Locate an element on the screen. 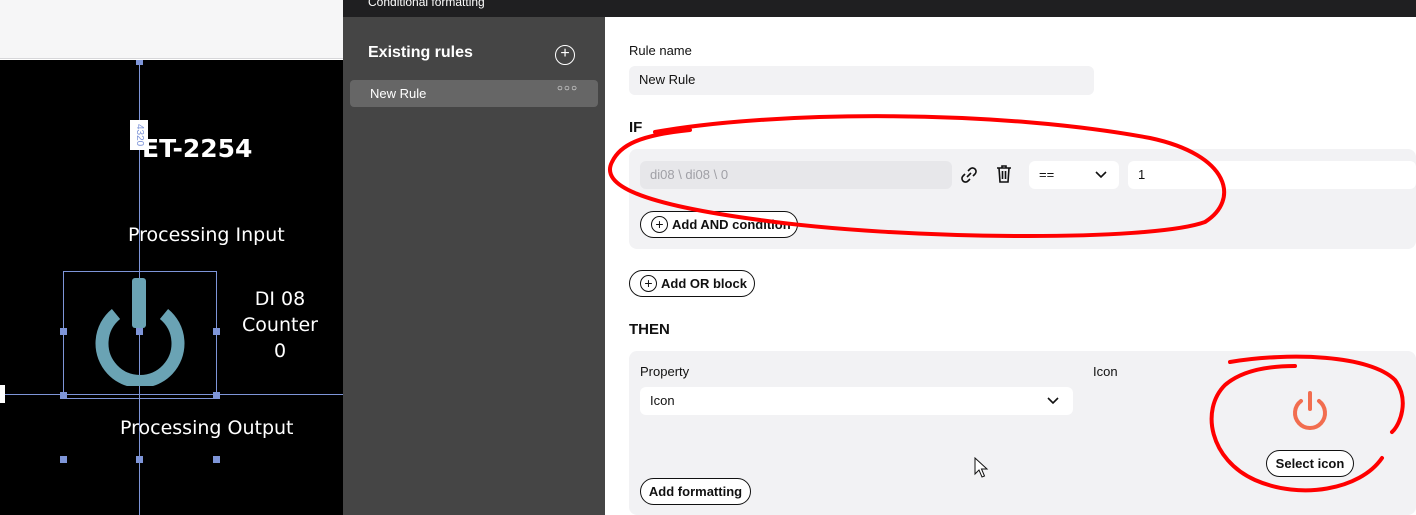 This screenshot has width=1416, height=515. select-icon-button: Select icon is located at coordinates (1310, 463).